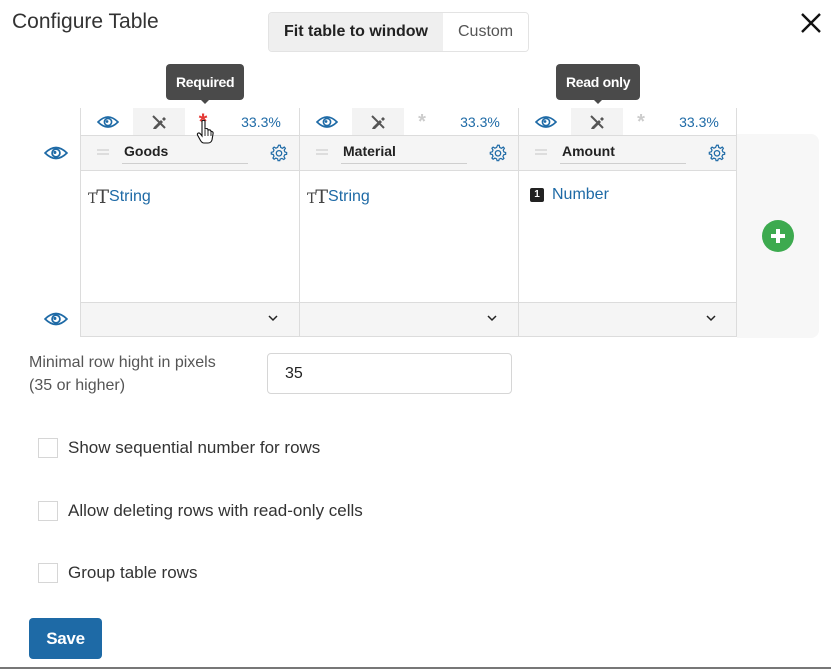 Image resolution: width=831 pixels, height=669 pixels. What do you see at coordinates (77, 385) in the screenshot?
I see `min-row-height-label-line2: (35 or higher)` at bounding box center [77, 385].